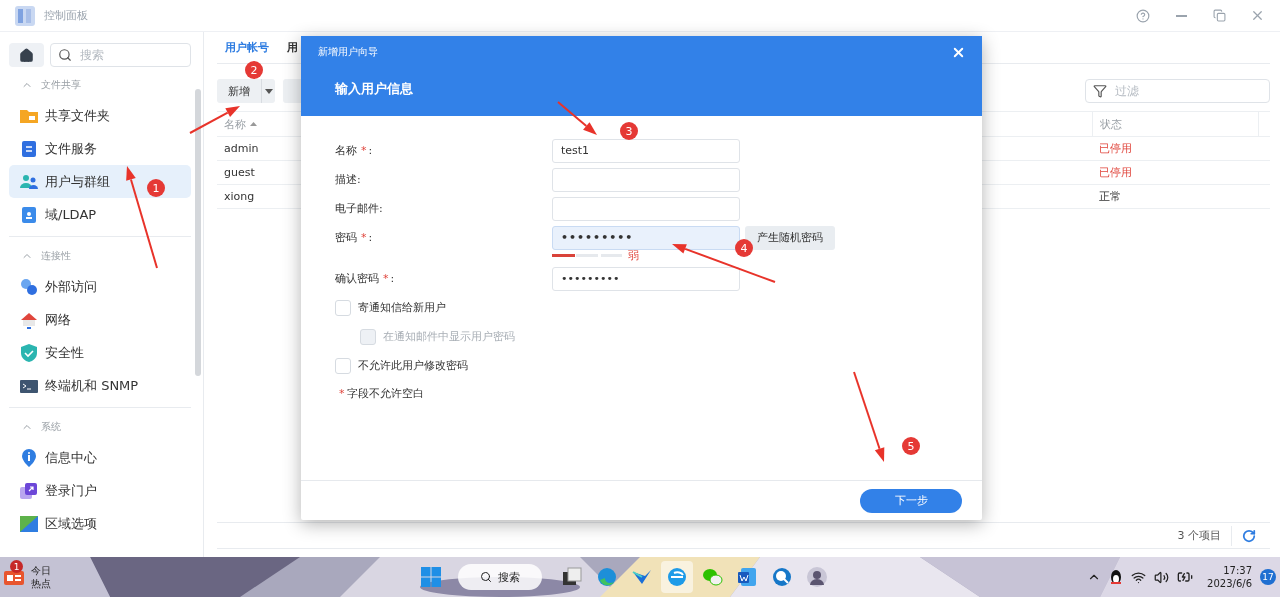 This screenshot has height=597, width=1280. Describe the element at coordinates (100, 385) in the screenshot. I see `sidebar-item: 终端机和 SNMP` at that location.